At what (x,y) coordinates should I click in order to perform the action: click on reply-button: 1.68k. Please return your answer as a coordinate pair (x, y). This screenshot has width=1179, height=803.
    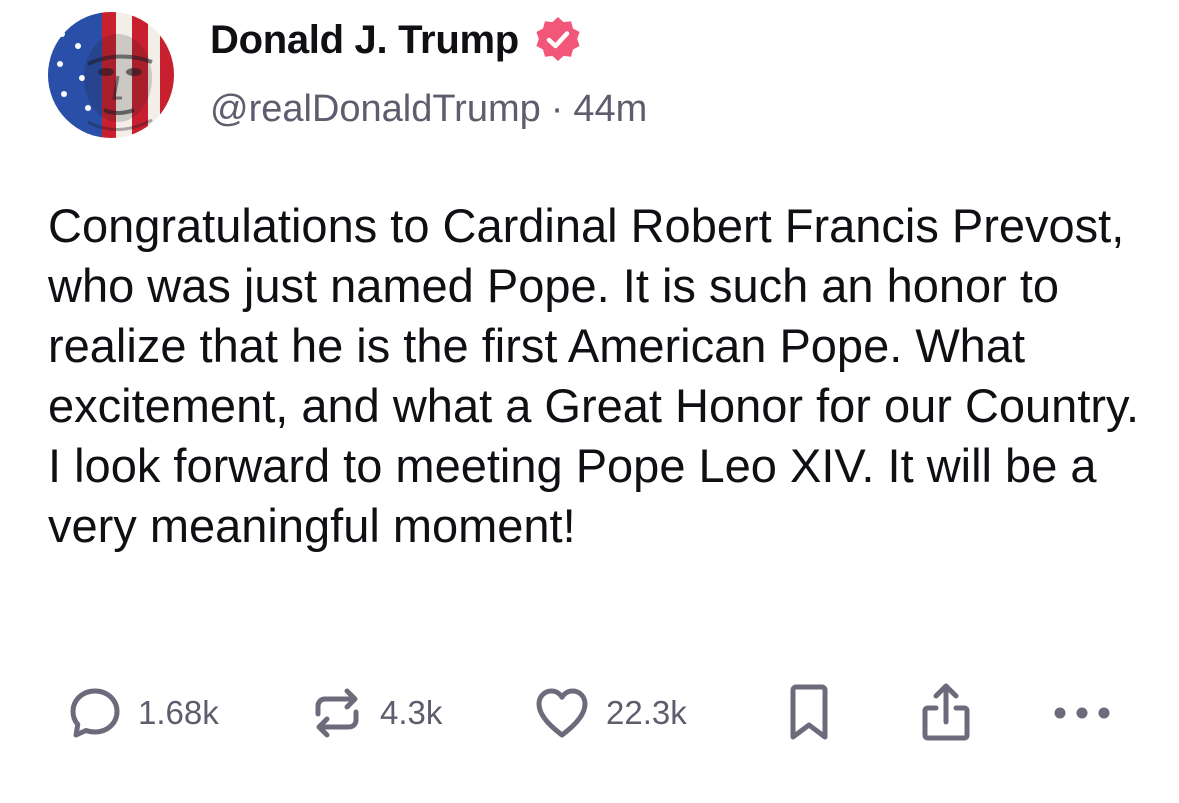
    Looking at the image, I should click on (142, 713).